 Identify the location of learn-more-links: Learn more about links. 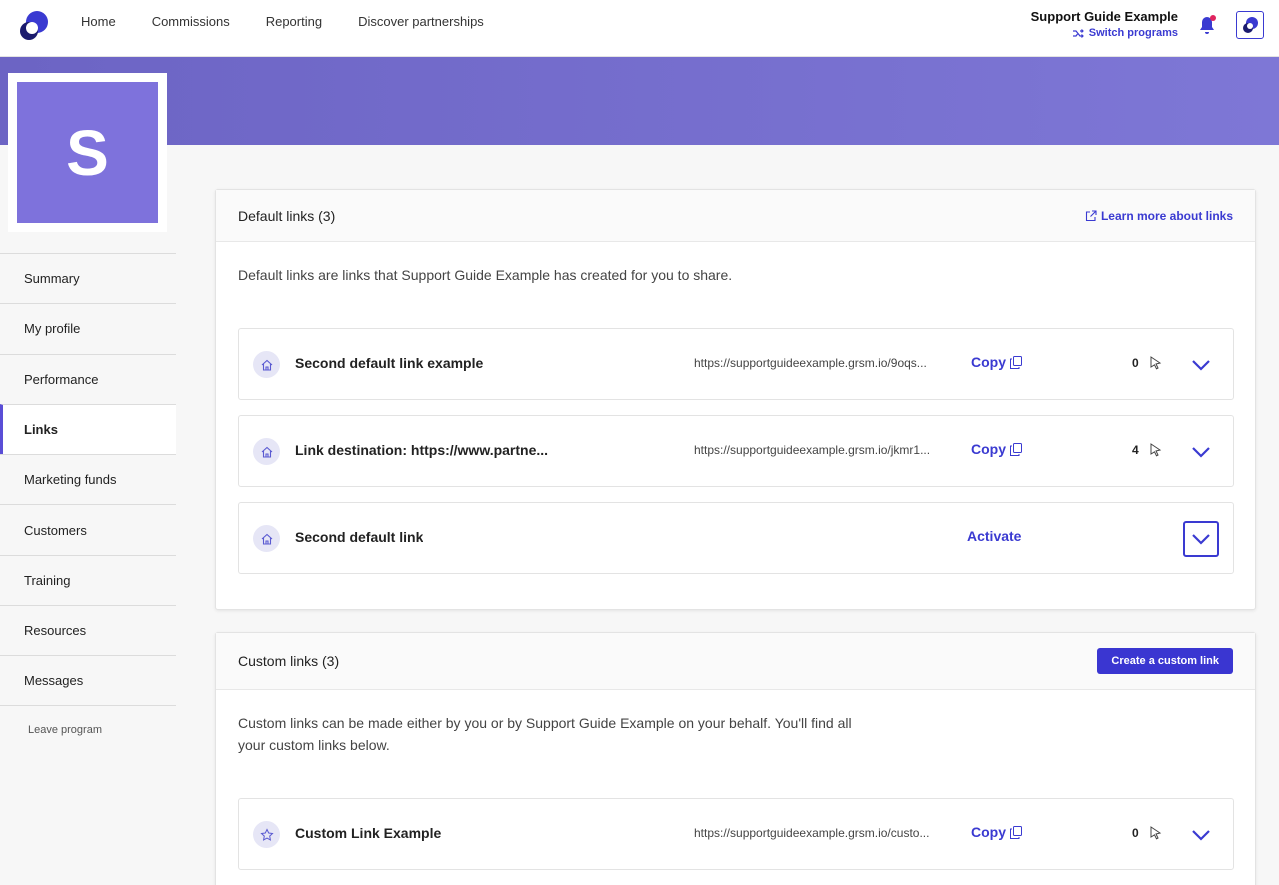
(1159, 216).